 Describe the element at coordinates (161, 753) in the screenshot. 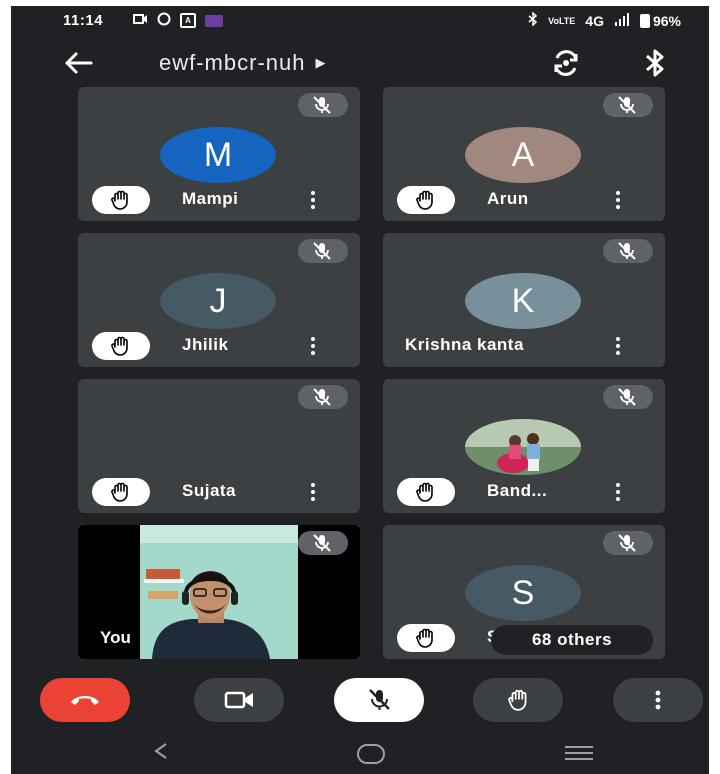

I see `nav-back-icon` at that location.